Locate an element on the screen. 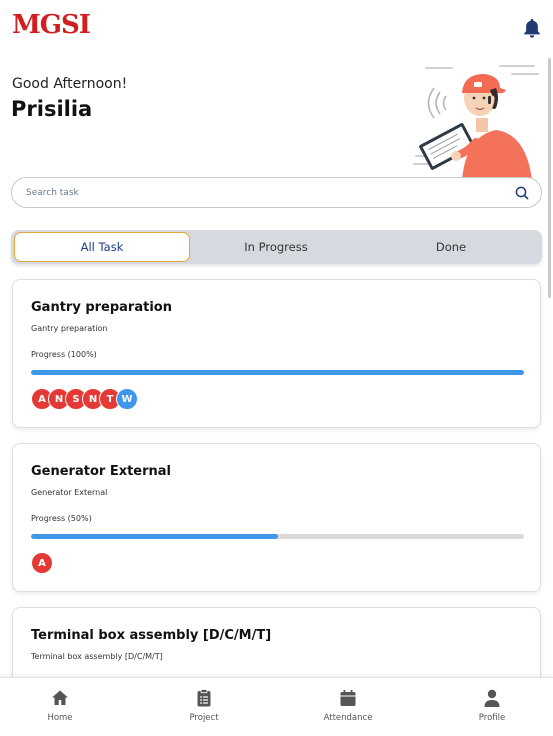 The width and height of the screenshot is (553, 736). nav-profile: Profile is located at coordinates (492, 708).